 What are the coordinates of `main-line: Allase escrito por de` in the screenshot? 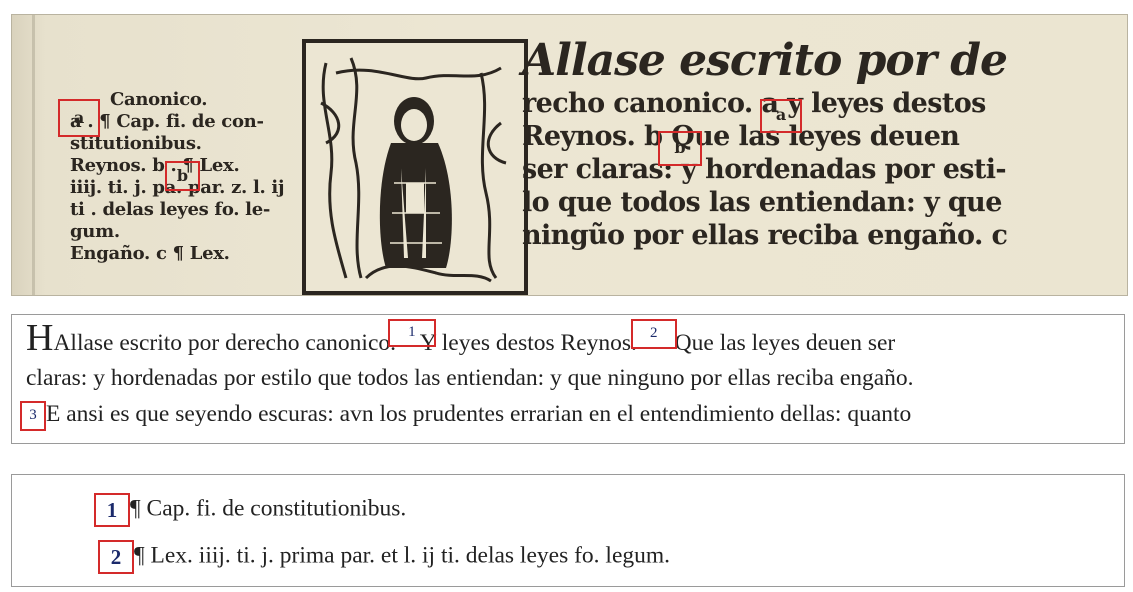 It's located at (765, 60).